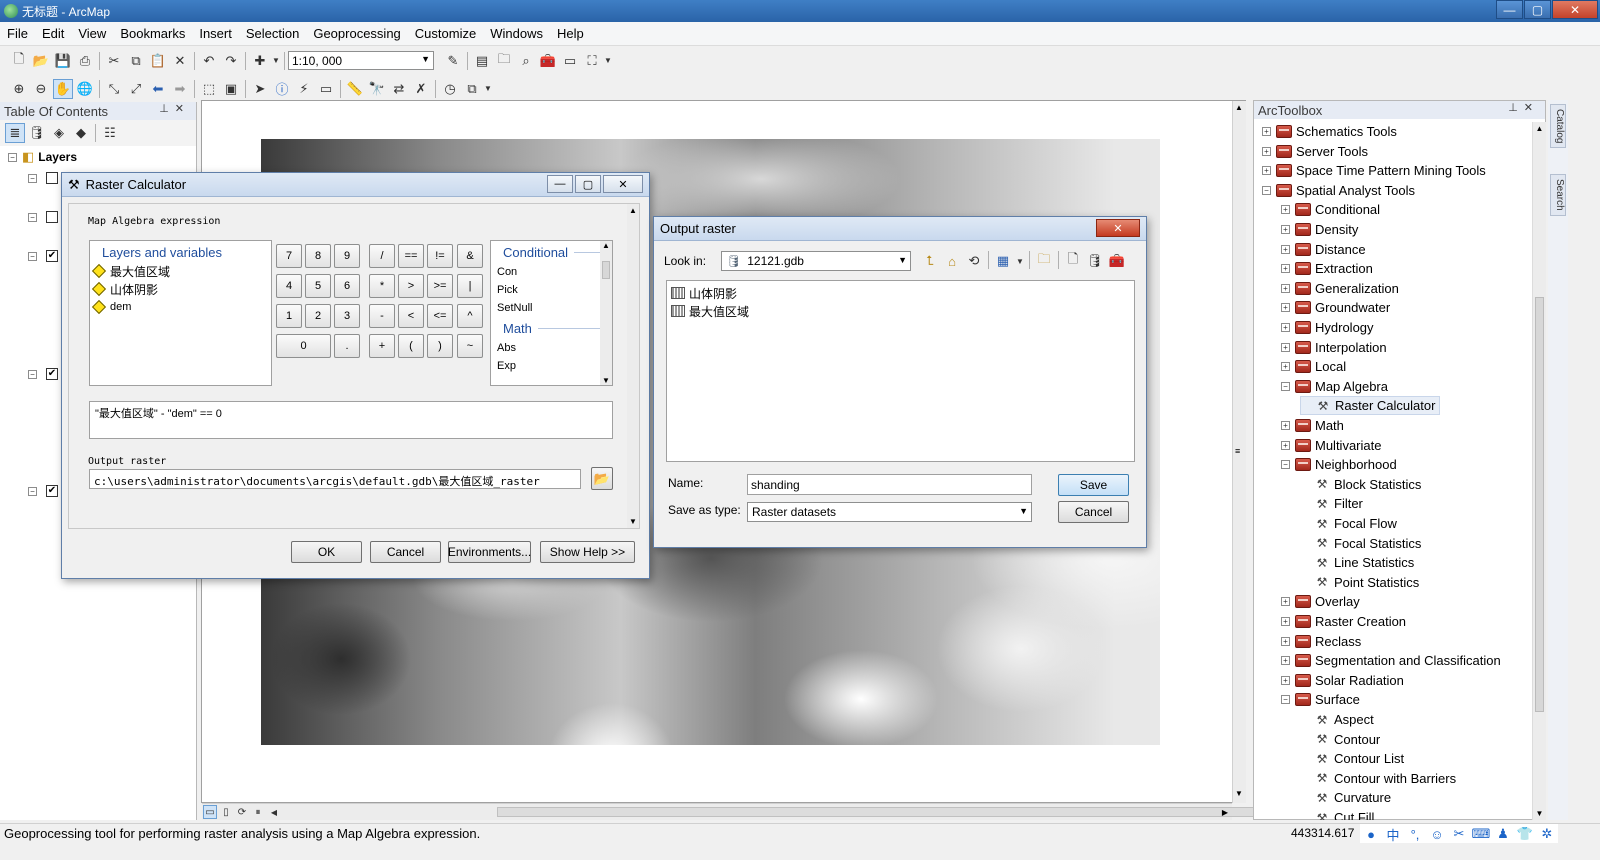  What do you see at coordinates (304, 89) in the screenshot?
I see `hyperlink-icon: ⚡` at bounding box center [304, 89].